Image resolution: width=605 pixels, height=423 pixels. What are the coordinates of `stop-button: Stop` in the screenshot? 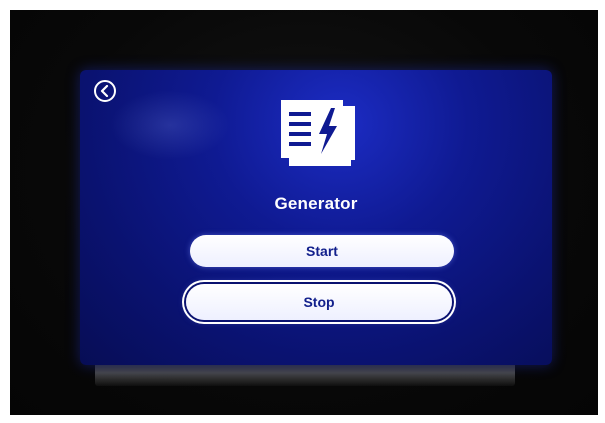 It's located at (319, 302).